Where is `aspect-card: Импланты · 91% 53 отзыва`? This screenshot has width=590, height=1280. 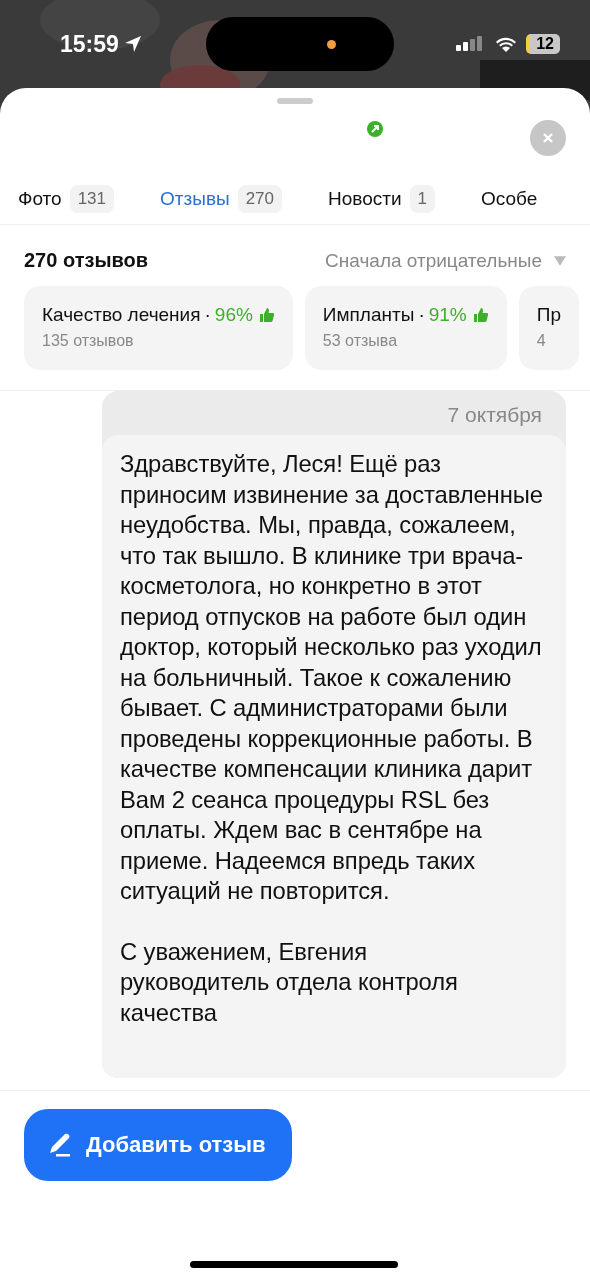
aspect-card: Импланты · 91% 53 отзыва is located at coordinates (405, 328).